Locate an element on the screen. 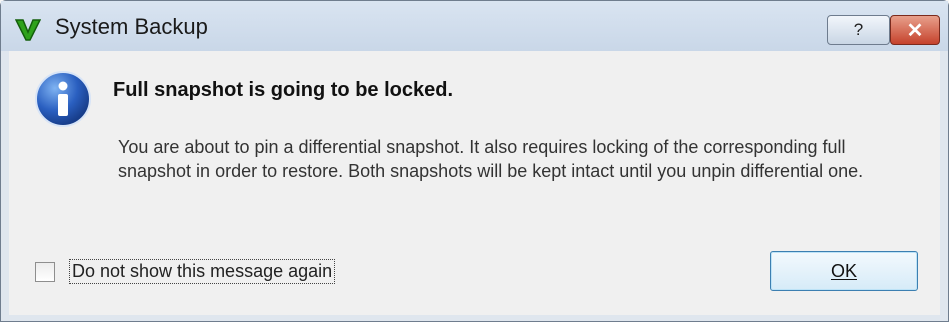 The height and width of the screenshot is (322, 949). dont-show-again-label: Do not show this message again is located at coordinates (202, 271).